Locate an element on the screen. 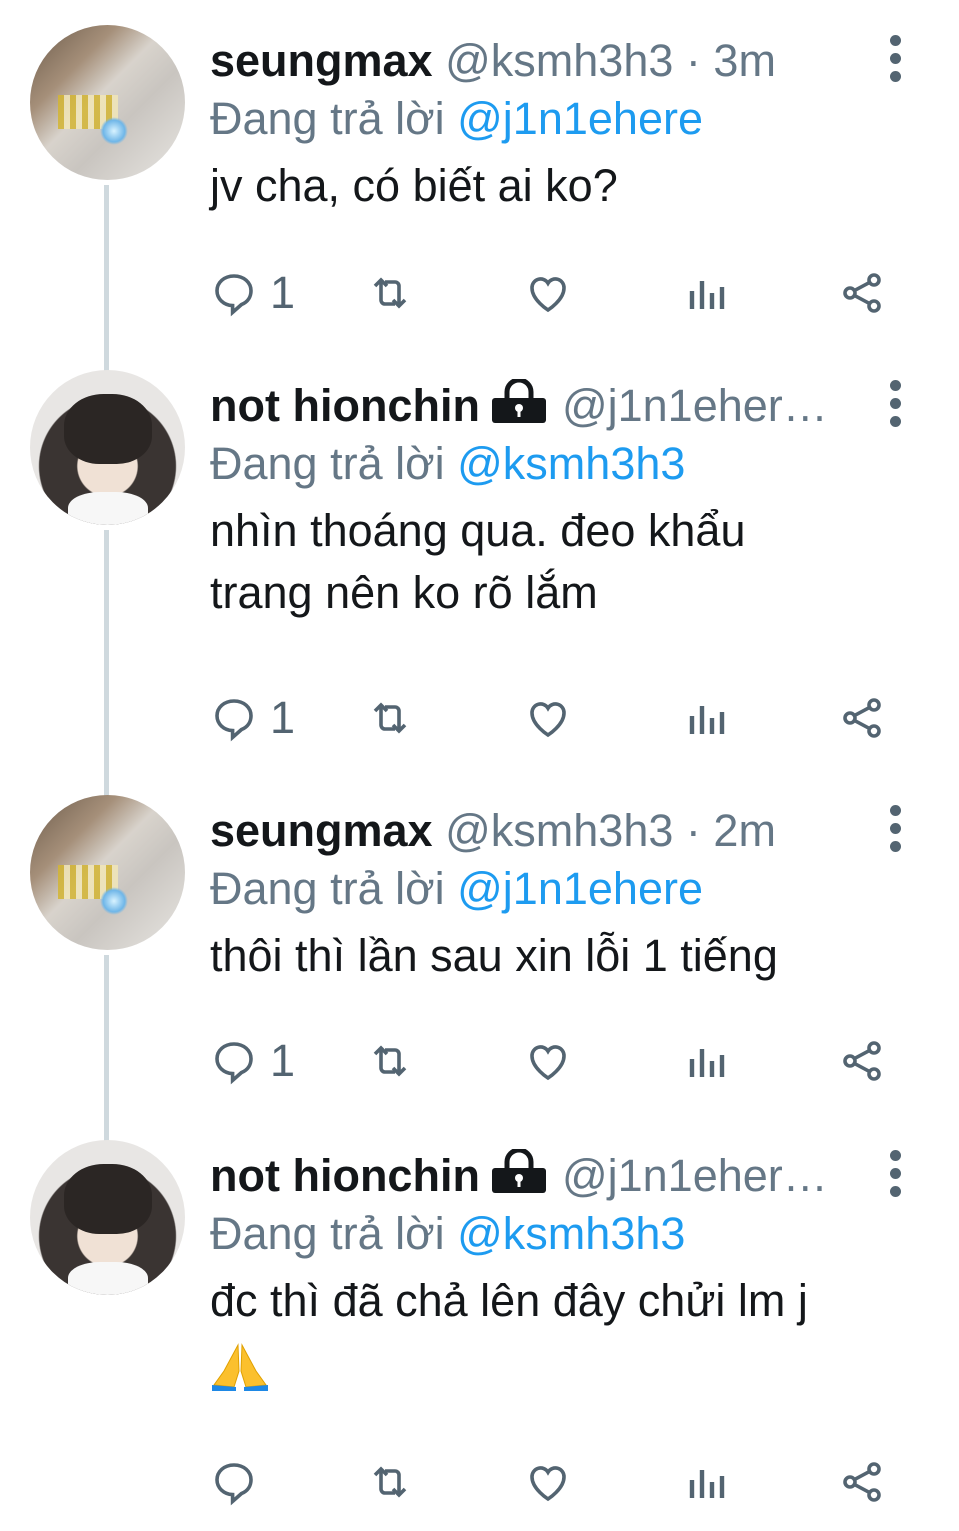 The height and width of the screenshot is (1531, 959). folded-hands-emoji is located at coordinates (240, 1367).